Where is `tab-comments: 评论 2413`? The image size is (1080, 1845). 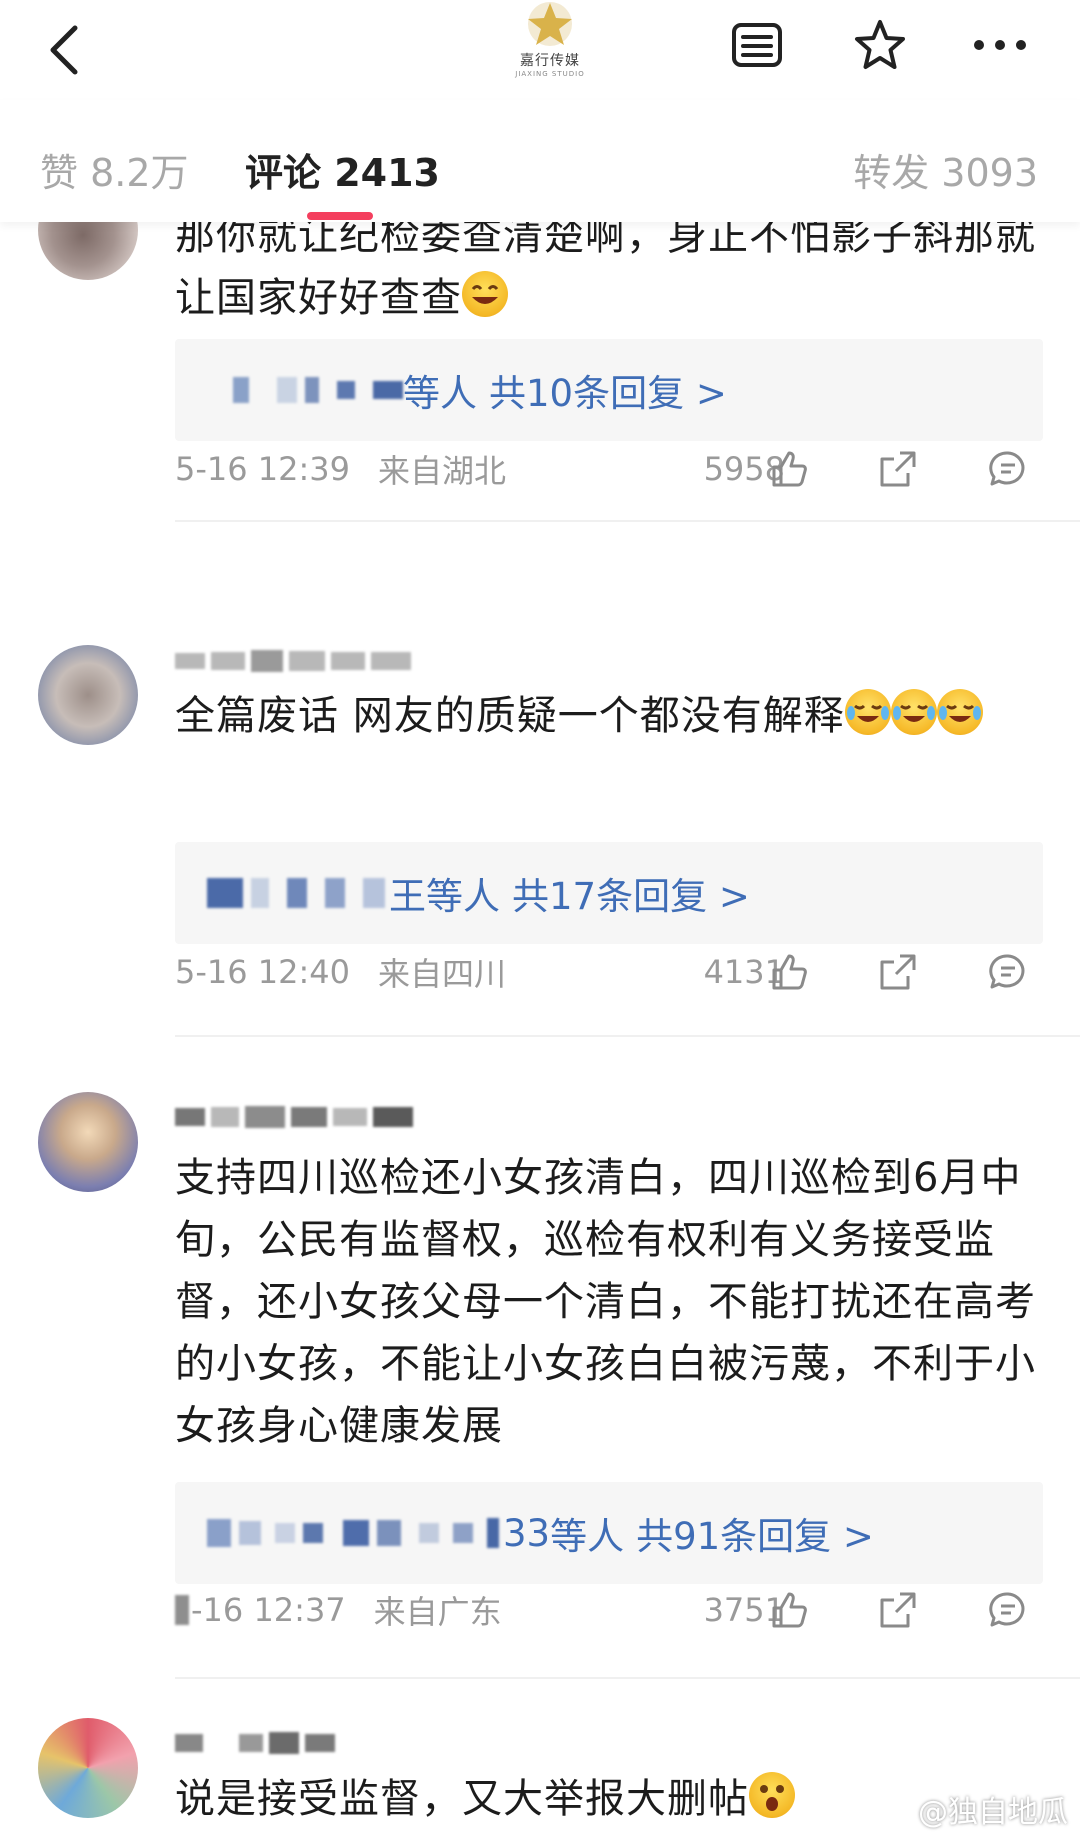
tab-comments: 评论 2413 is located at coordinates (342, 169).